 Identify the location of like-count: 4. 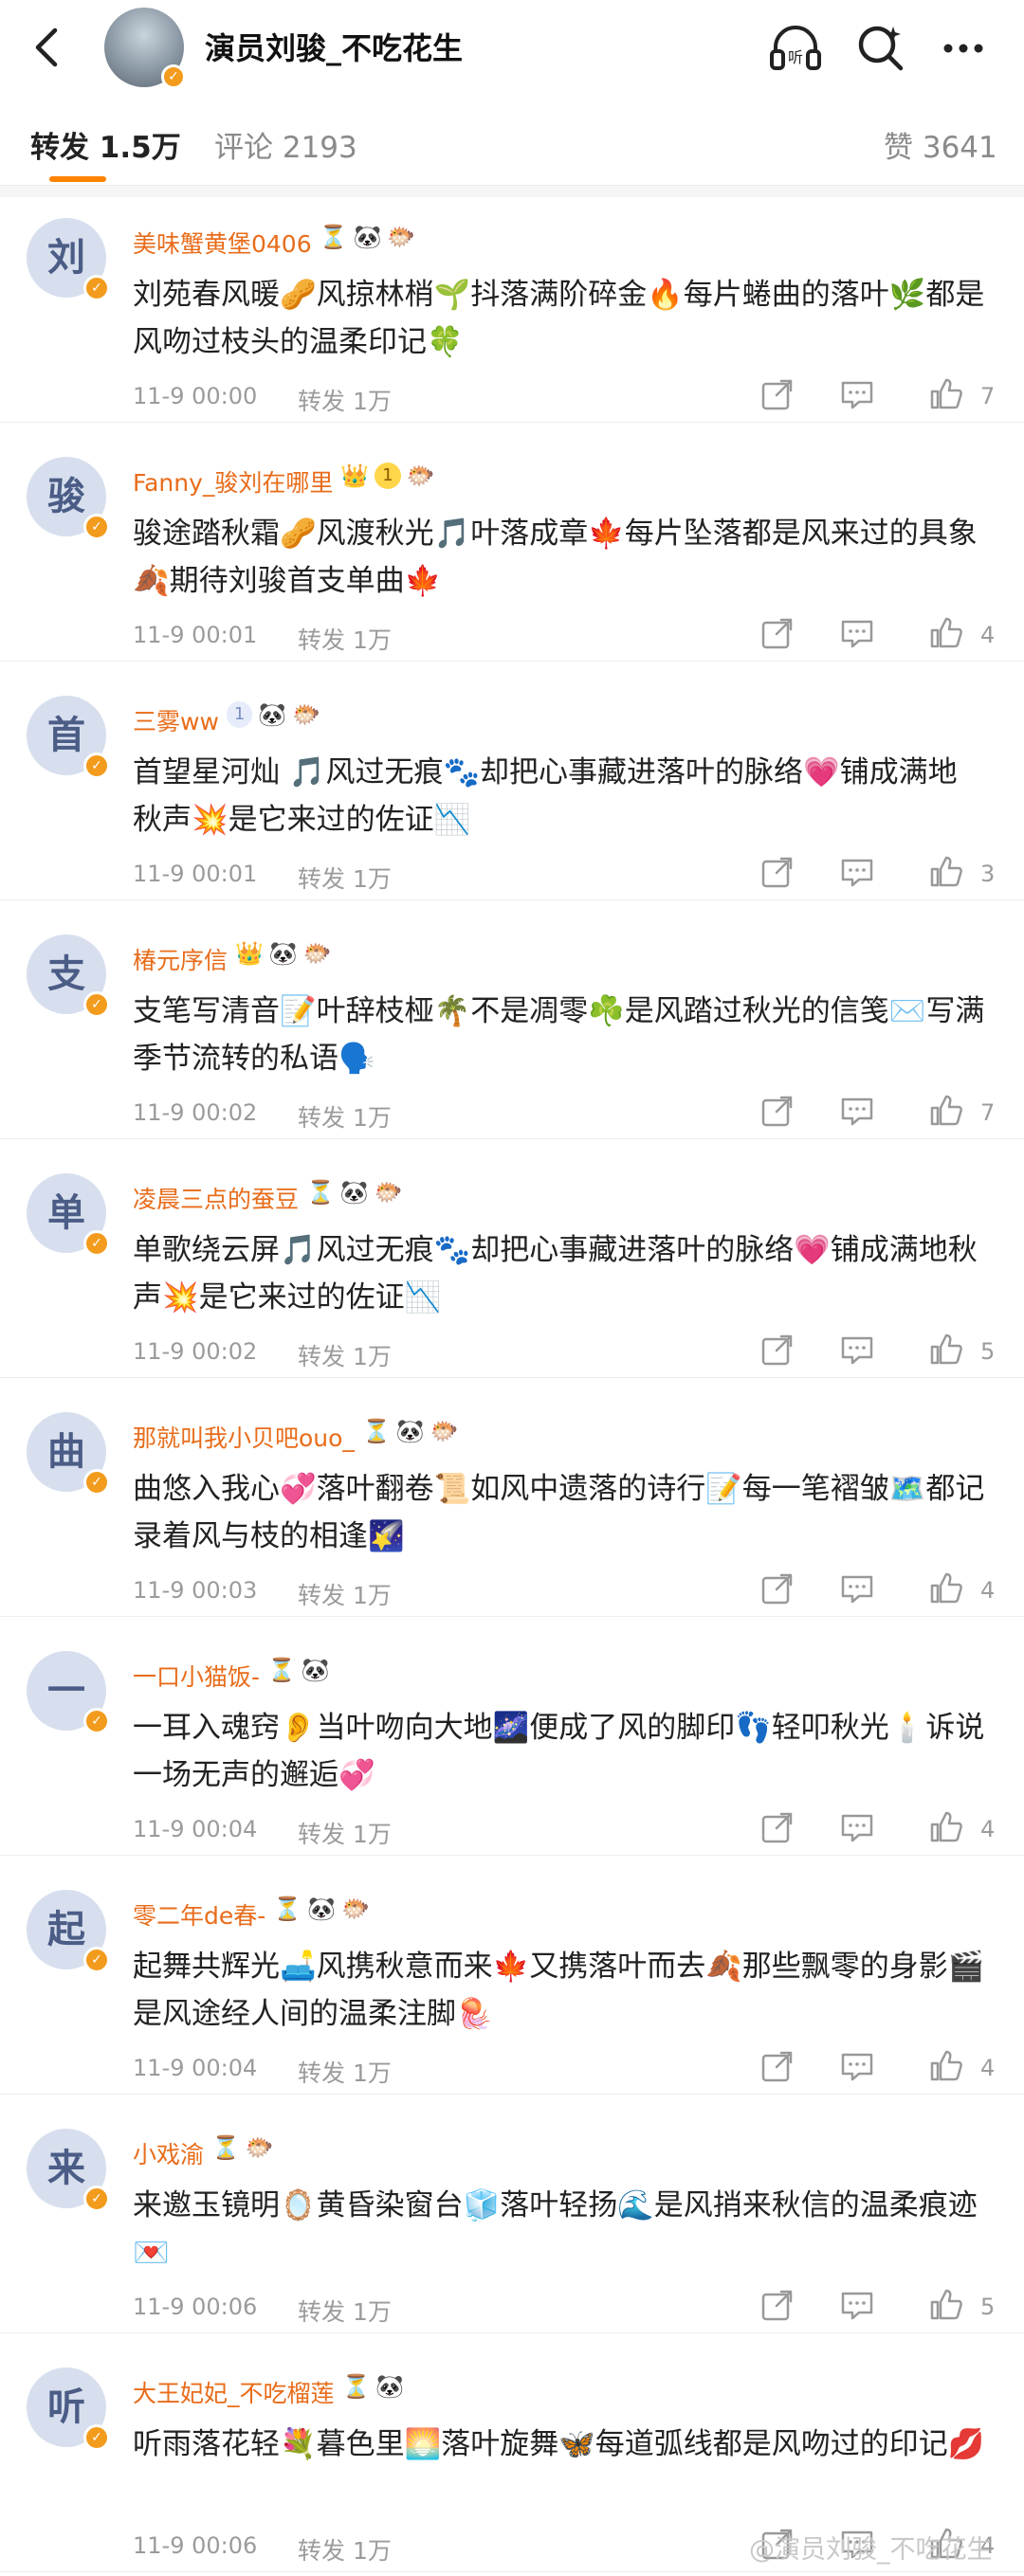
(988, 635).